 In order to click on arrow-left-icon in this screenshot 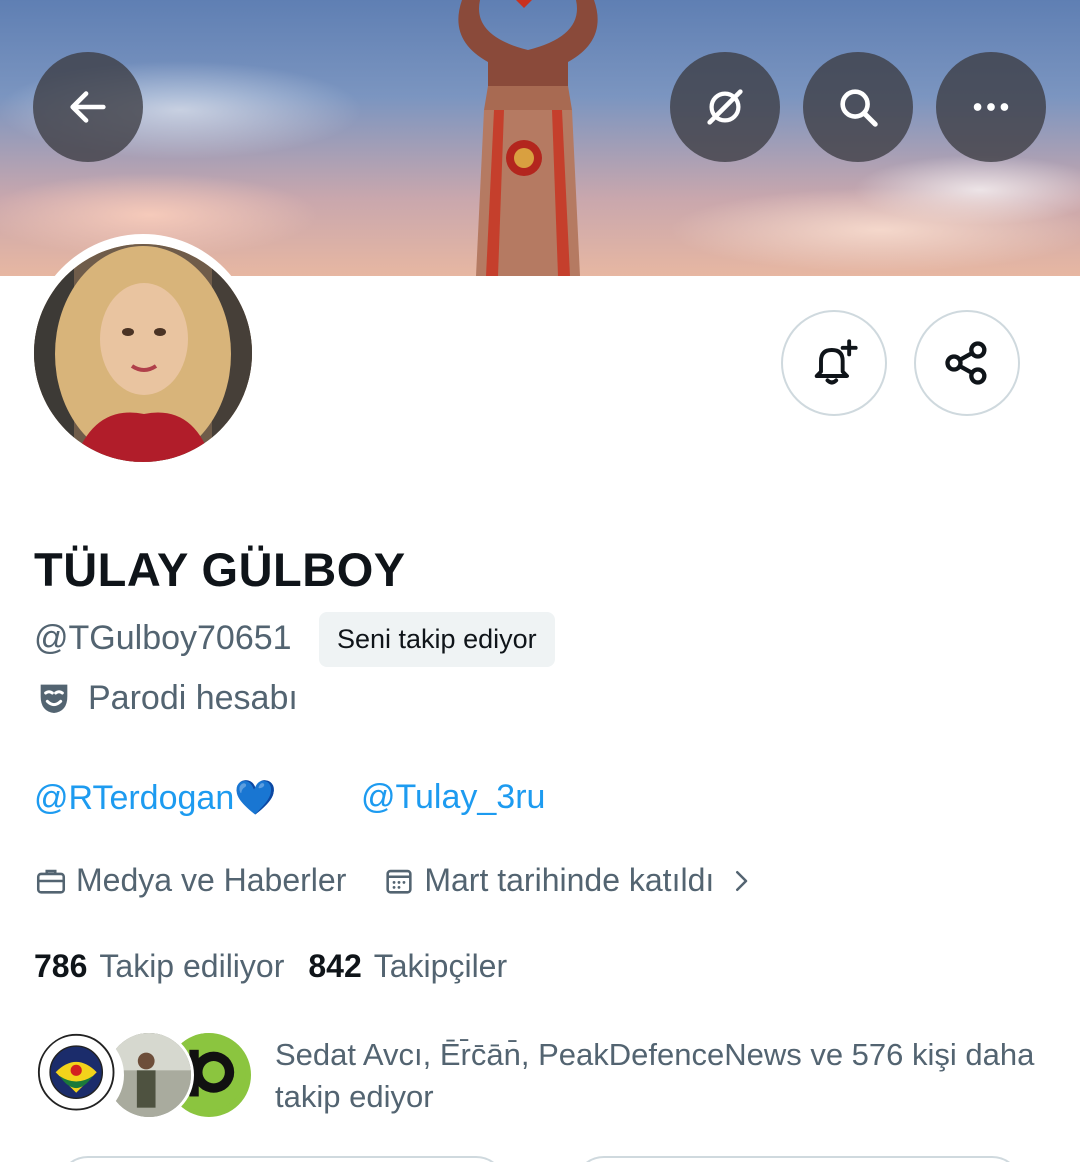, I will do `click(88, 107)`.